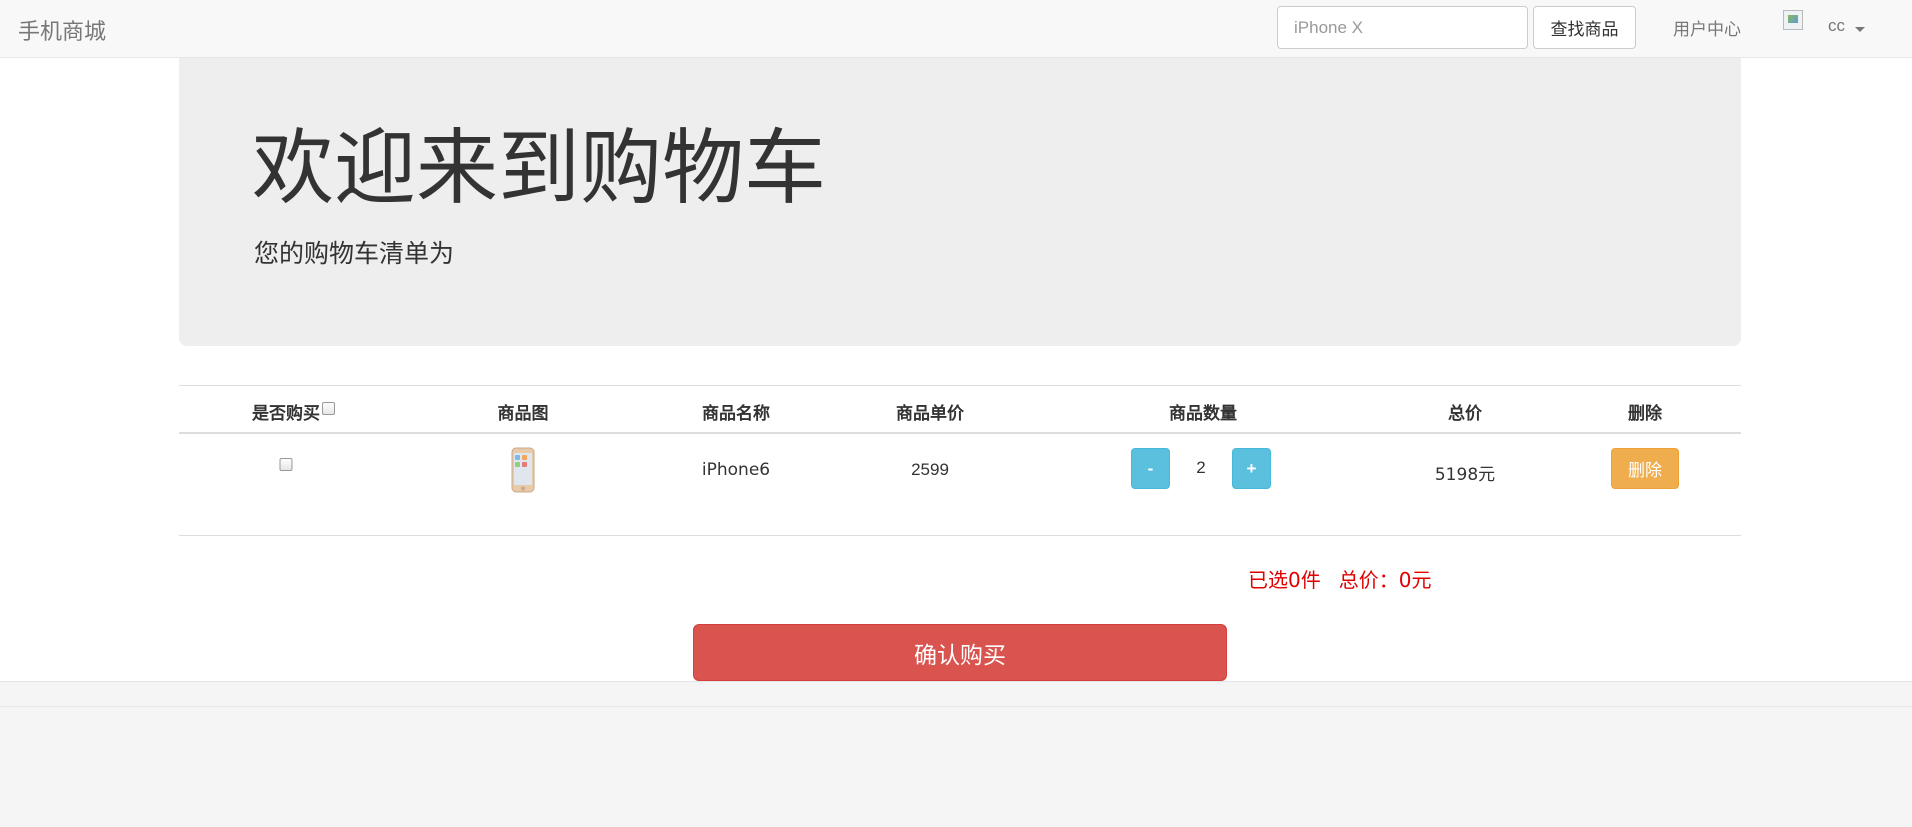  Describe the element at coordinates (328, 408) in the screenshot. I see `select-all-checkbox` at that location.